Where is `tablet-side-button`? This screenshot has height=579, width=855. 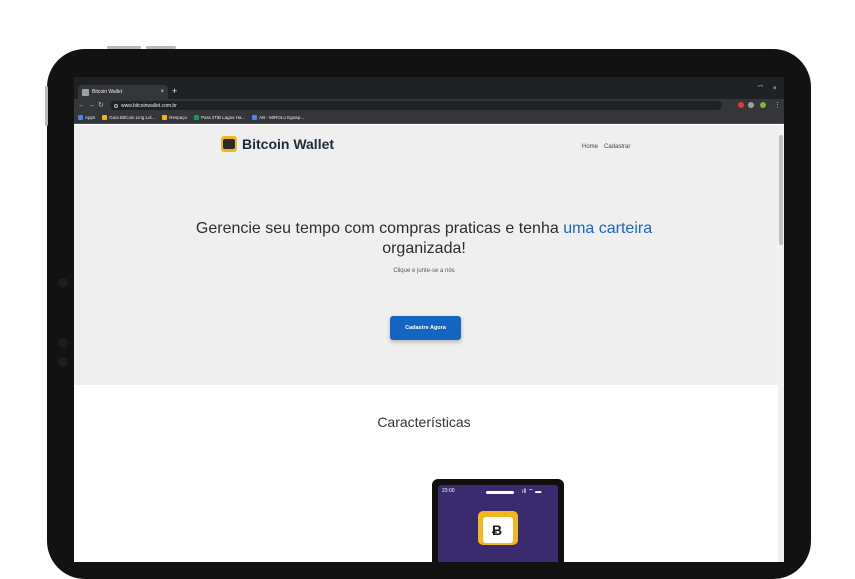 tablet-side-button is located at coordinates (46, 106).